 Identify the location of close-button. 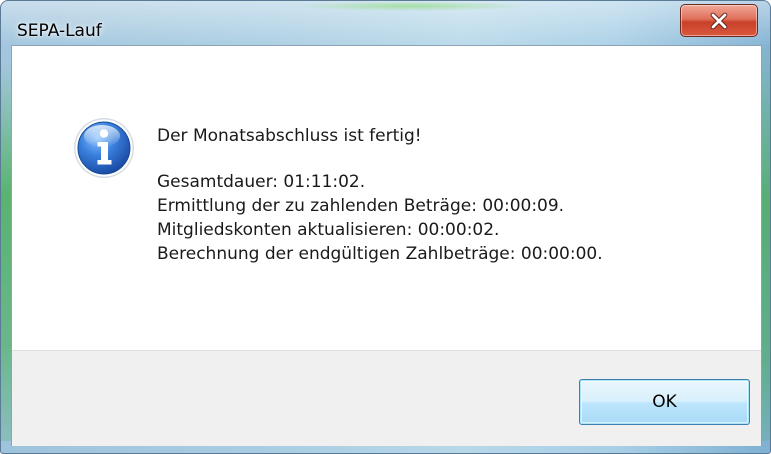
(719, 20).